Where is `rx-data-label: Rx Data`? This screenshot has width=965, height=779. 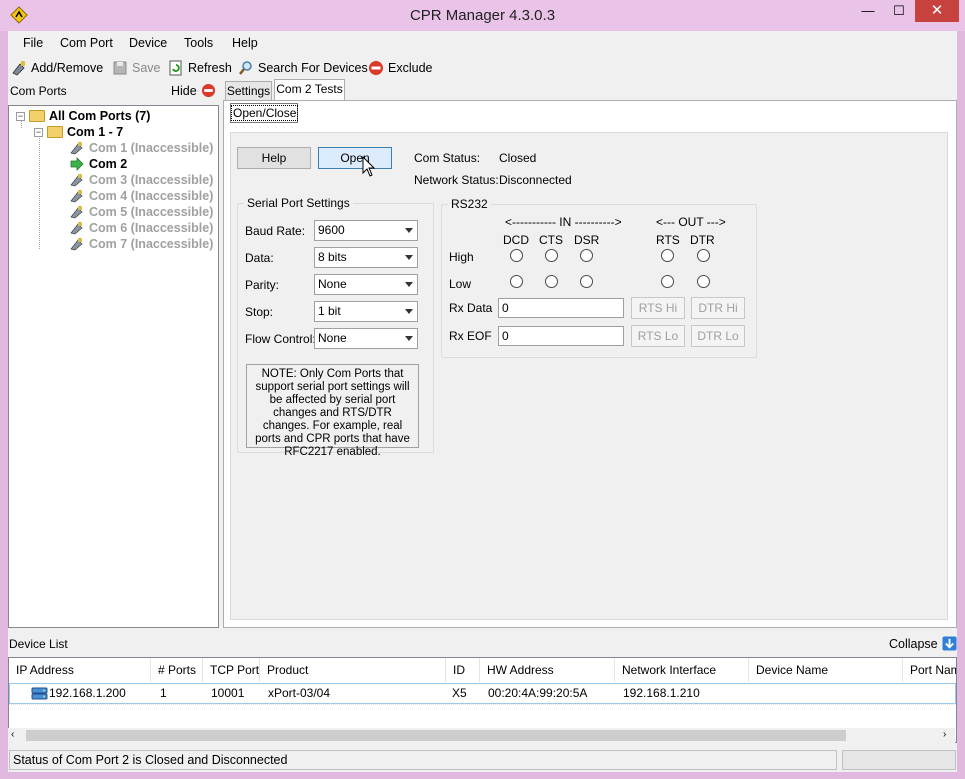 rx-data-label: Rx Data is located at coordinates (471, 308).